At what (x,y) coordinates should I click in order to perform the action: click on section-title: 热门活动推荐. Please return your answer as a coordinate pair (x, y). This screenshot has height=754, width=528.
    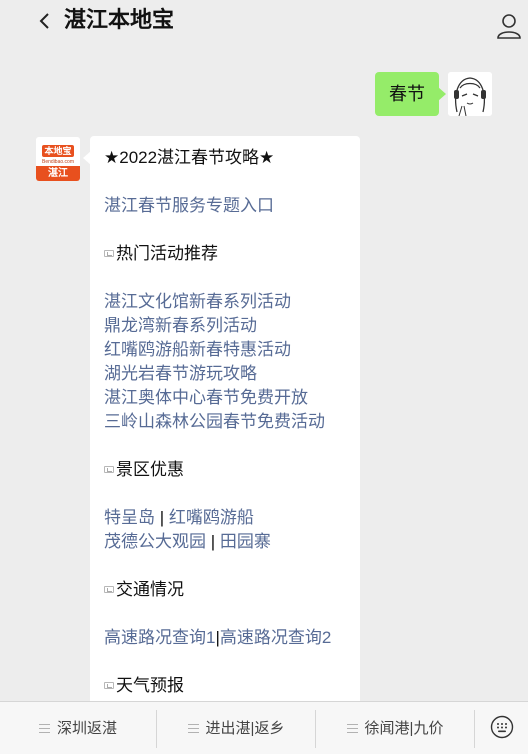
    Looking at the image, I should click on (167, 253).